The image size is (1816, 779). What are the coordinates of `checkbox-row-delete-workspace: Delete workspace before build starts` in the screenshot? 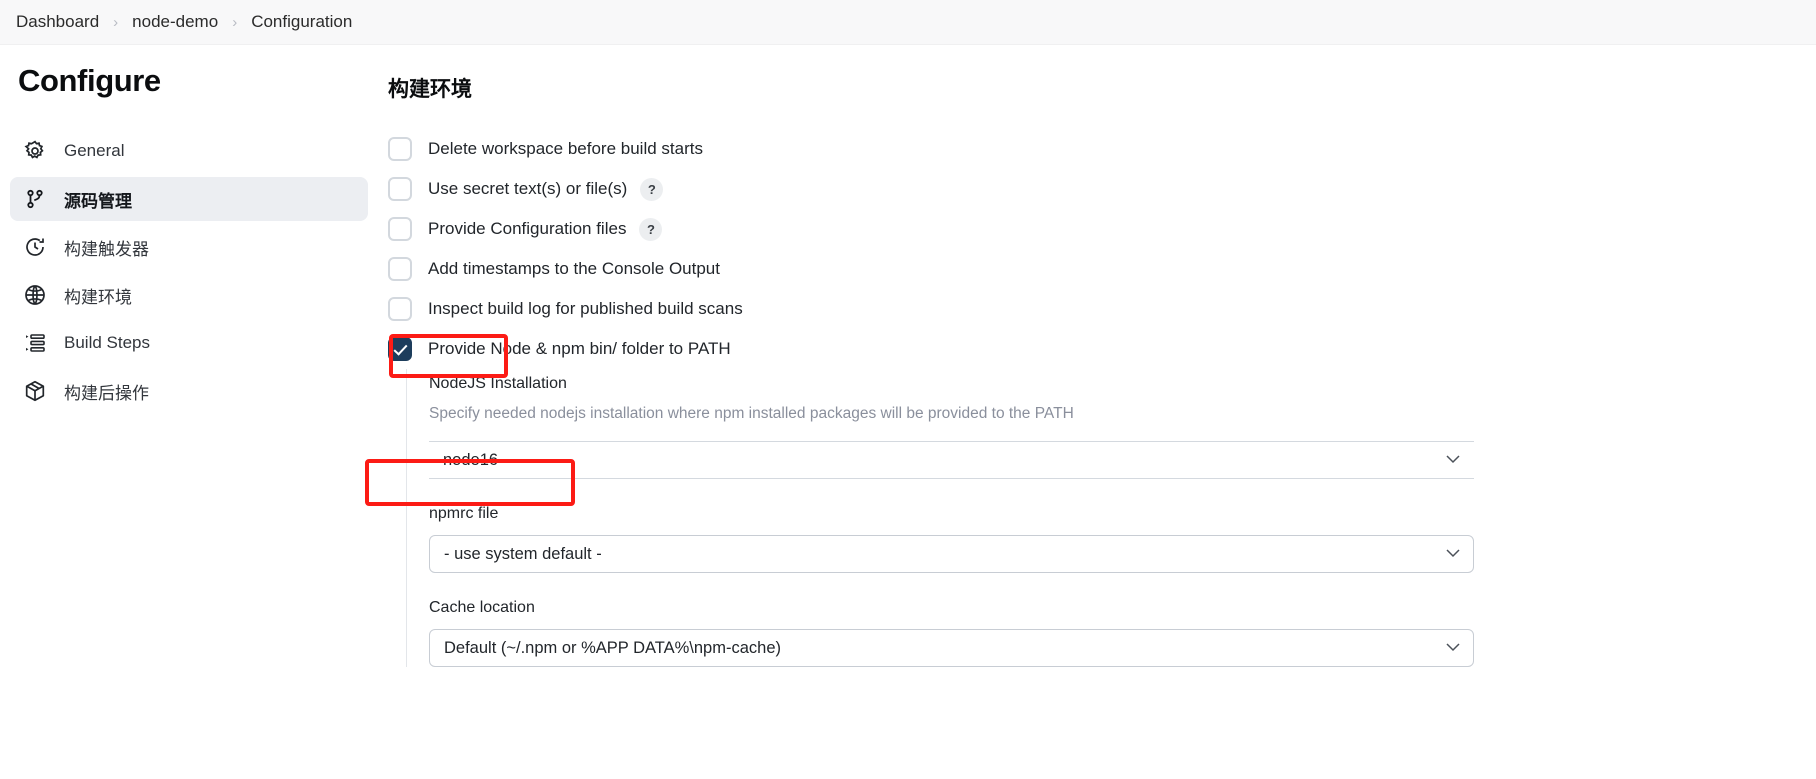 It's located at (1102, 149).